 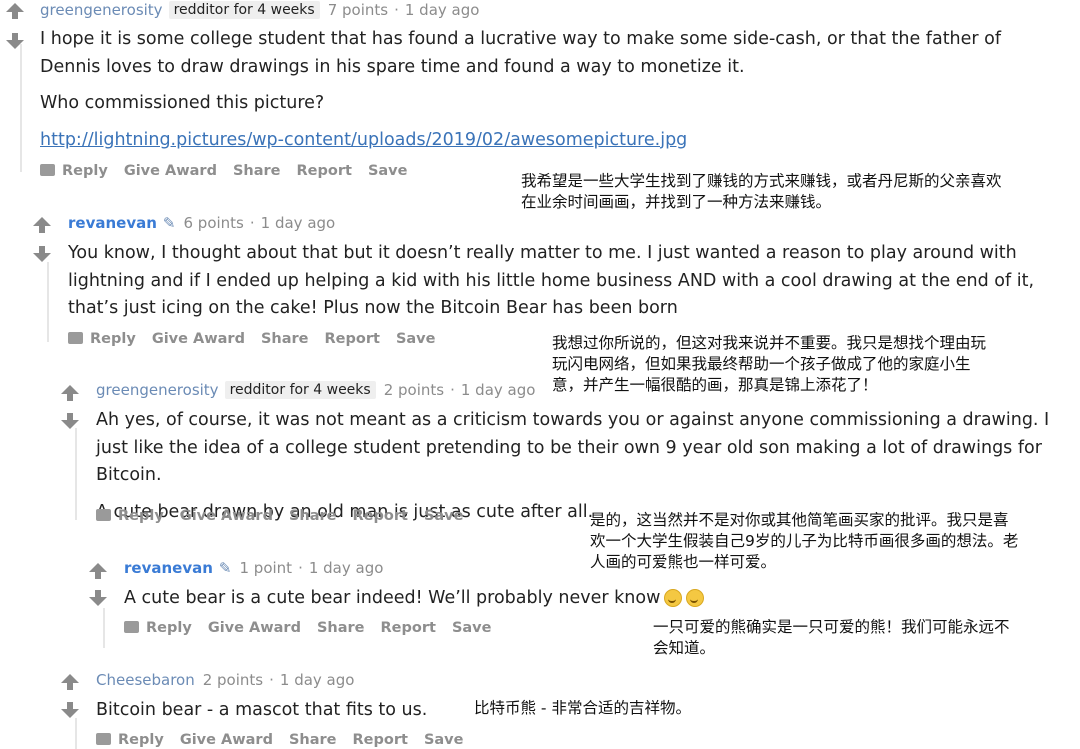 I want to click on comment-header: revanevan ✎ 1 point · 1 day ago, so click(x=253, y=568).